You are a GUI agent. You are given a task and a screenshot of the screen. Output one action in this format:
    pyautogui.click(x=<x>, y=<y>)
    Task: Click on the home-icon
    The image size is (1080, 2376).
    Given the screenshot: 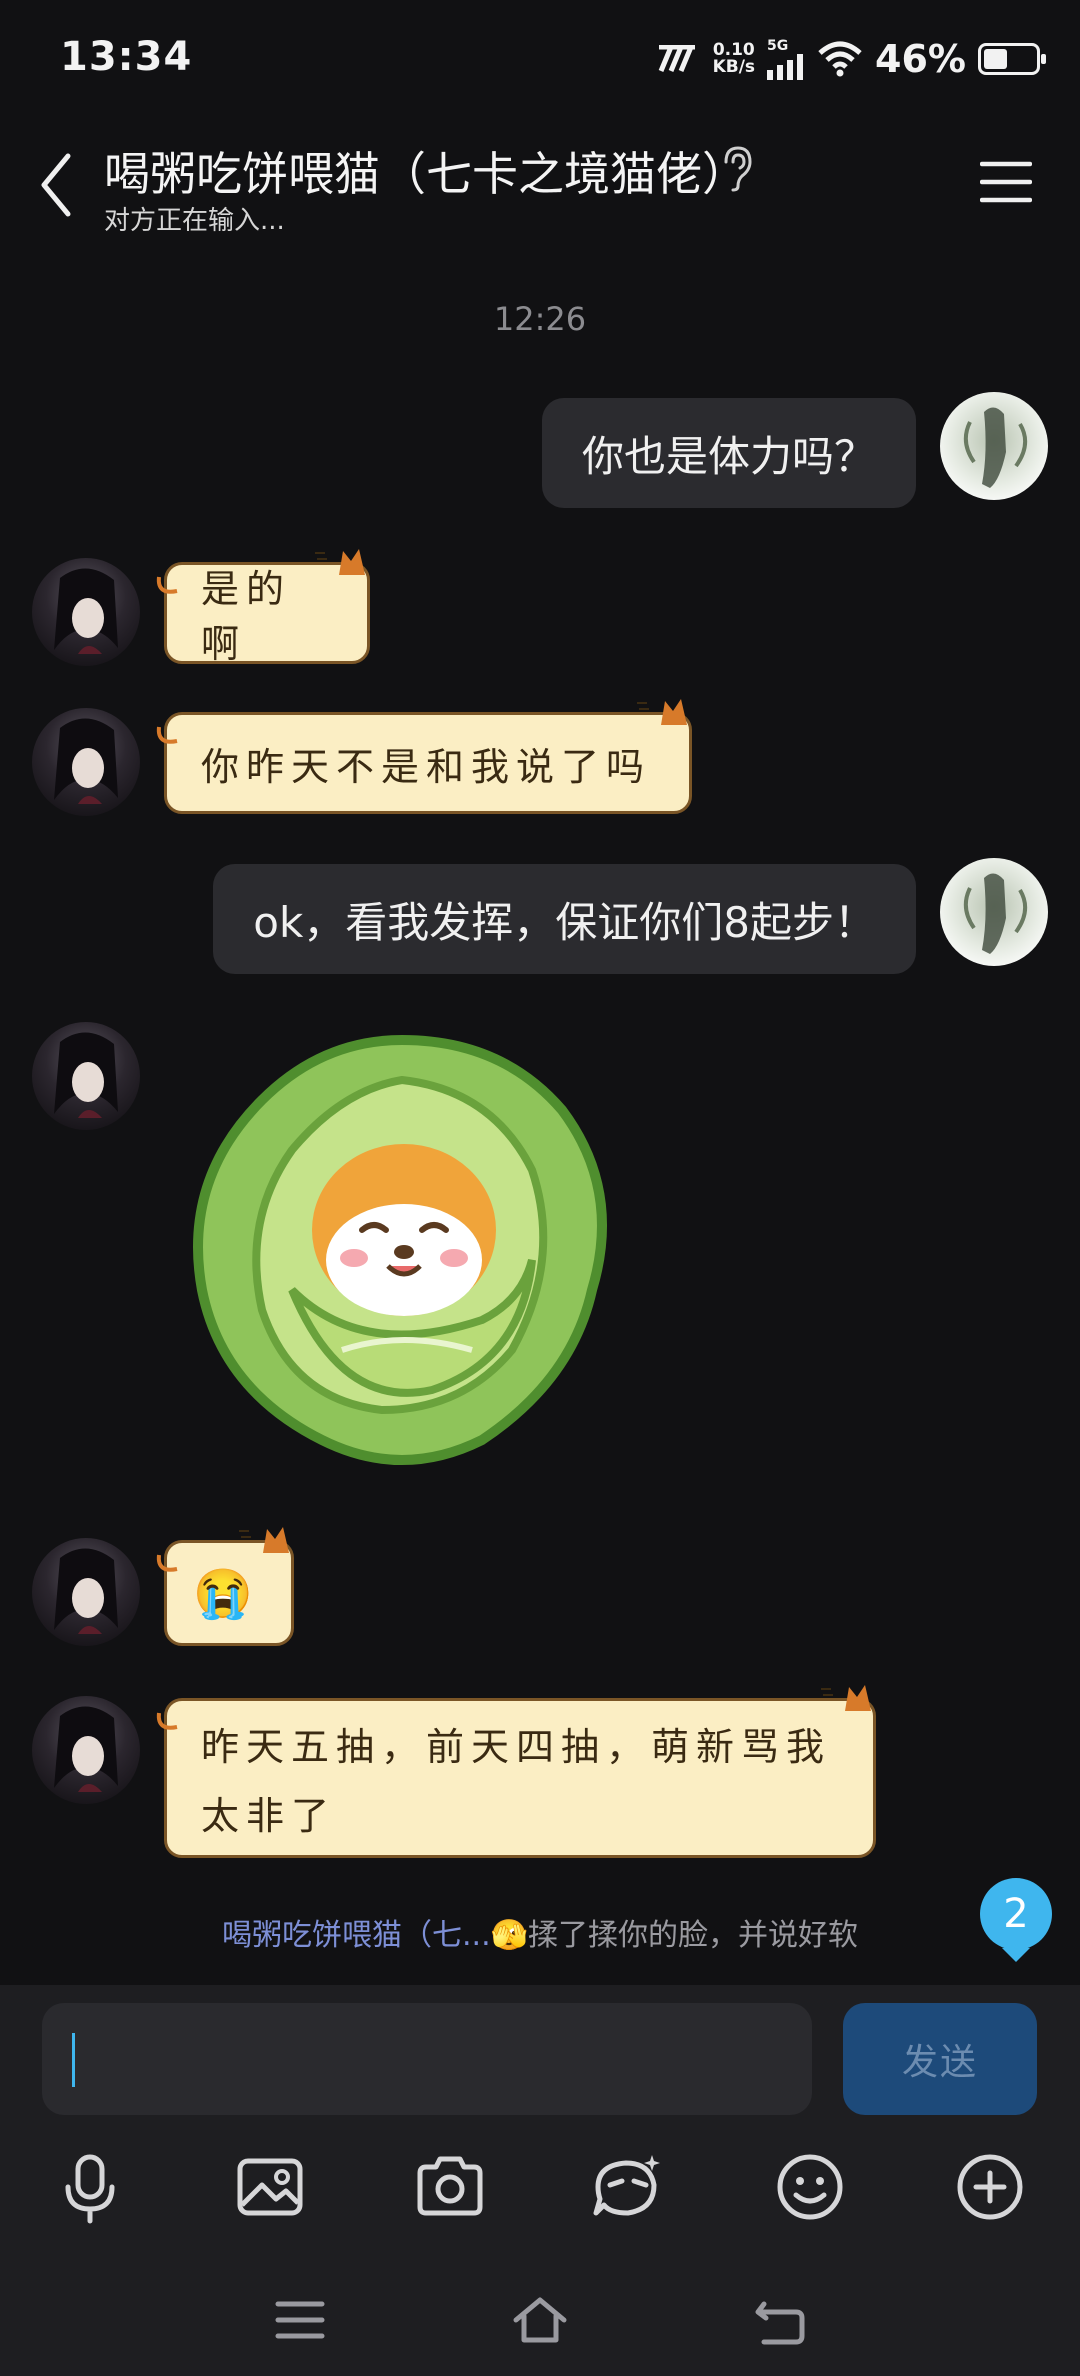 What is the action you would take?
    pyautogui.click(x=540, y=2320)
    